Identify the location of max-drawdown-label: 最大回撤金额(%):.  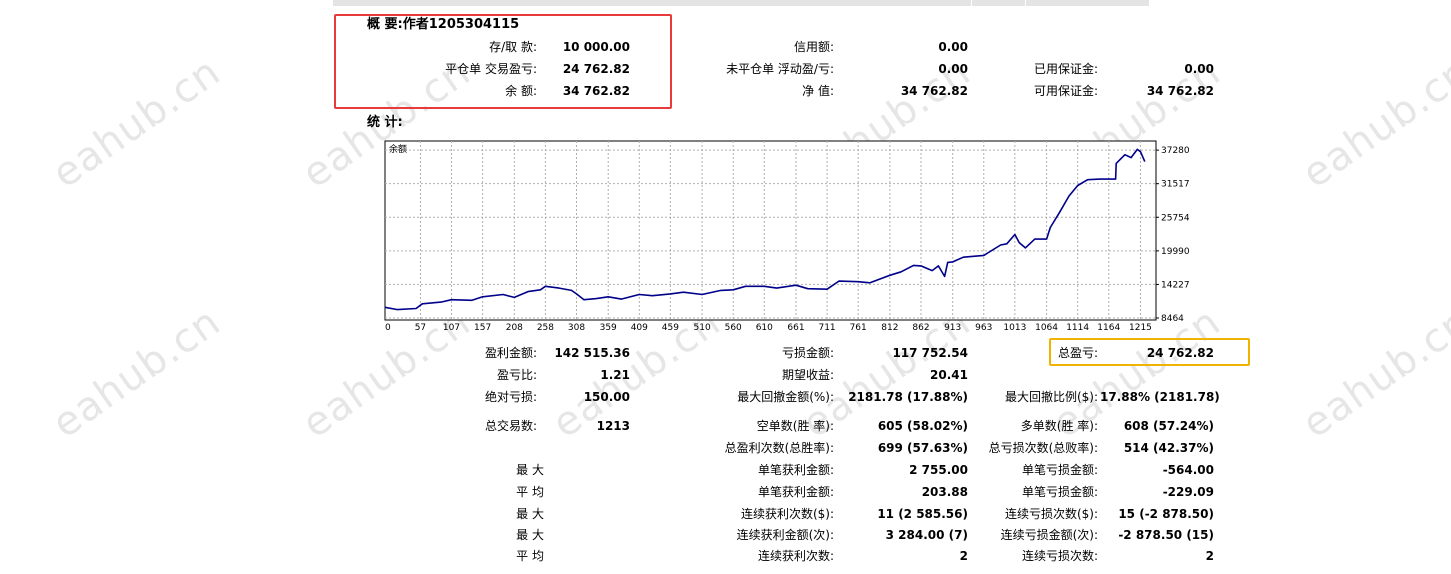
(785, 397).